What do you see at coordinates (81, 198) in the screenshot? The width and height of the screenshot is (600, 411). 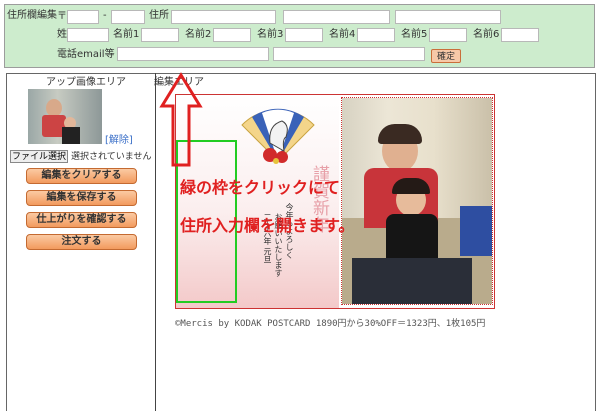 I see `save-edit-button: 編集を保存する` at bounding box center [81, 198].